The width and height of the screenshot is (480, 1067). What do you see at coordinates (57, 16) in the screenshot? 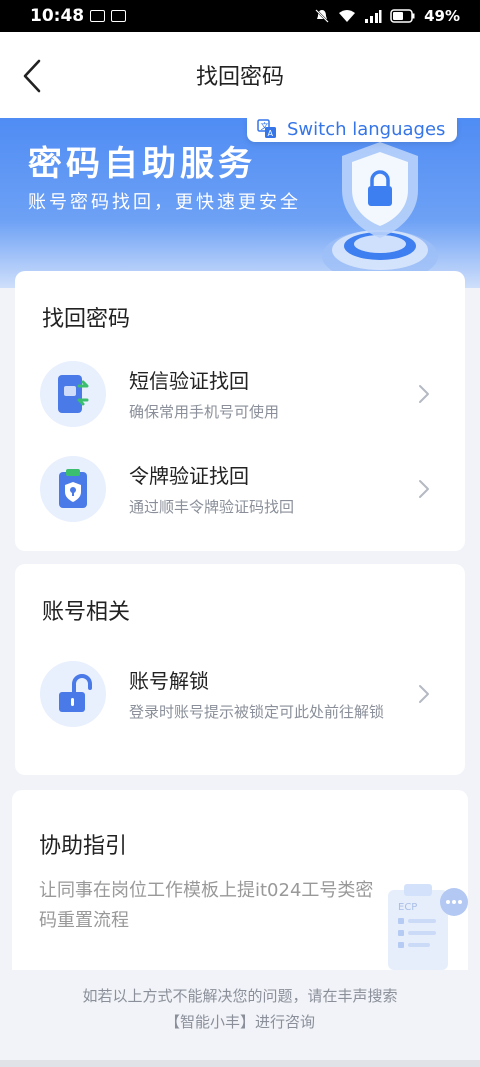
I see `status-time: 10:48` at bounding box center [57, 16].